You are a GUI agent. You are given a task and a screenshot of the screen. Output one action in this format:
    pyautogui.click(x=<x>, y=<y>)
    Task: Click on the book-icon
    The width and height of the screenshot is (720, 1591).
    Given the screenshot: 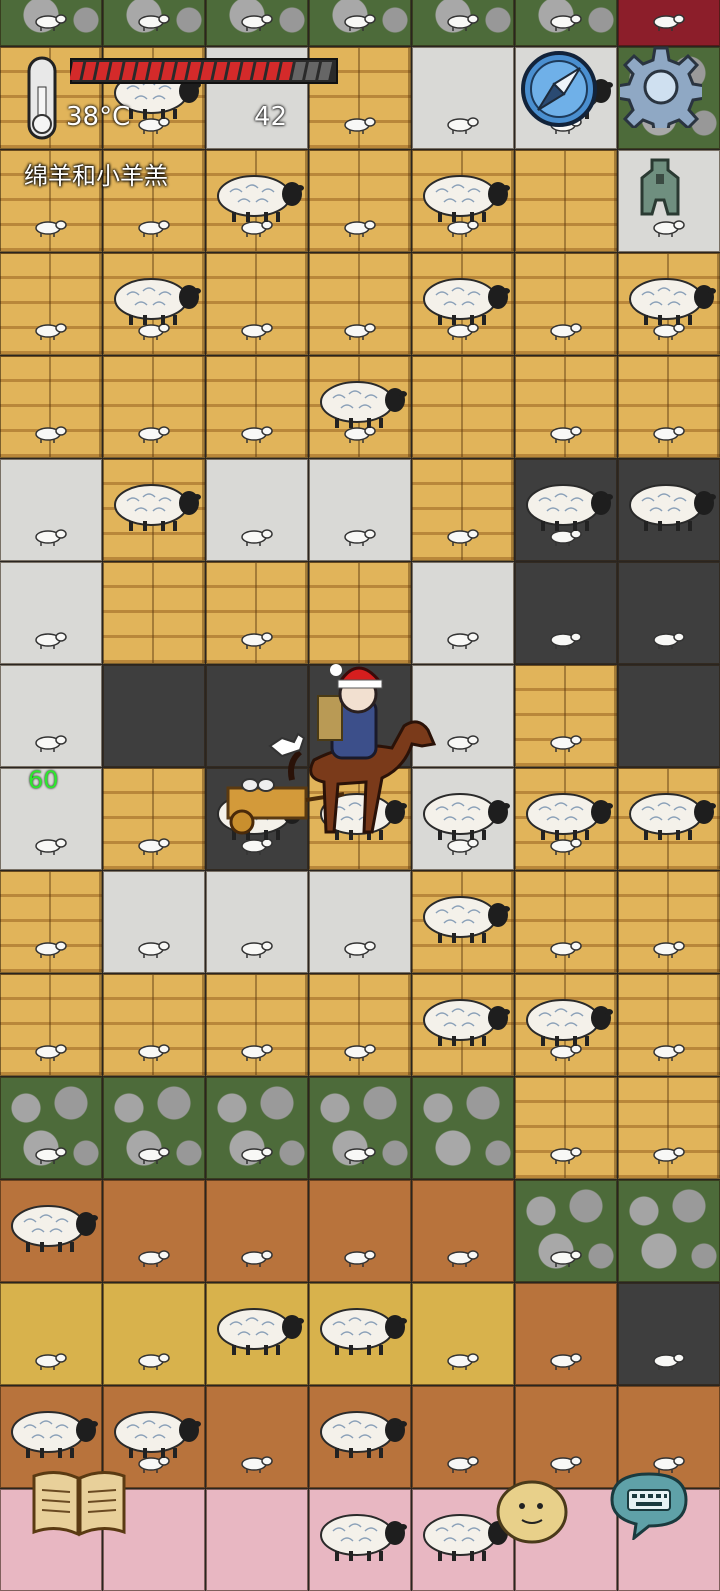 What is the action you would take?
    pyautogui.click(x=79, y=1503)
    